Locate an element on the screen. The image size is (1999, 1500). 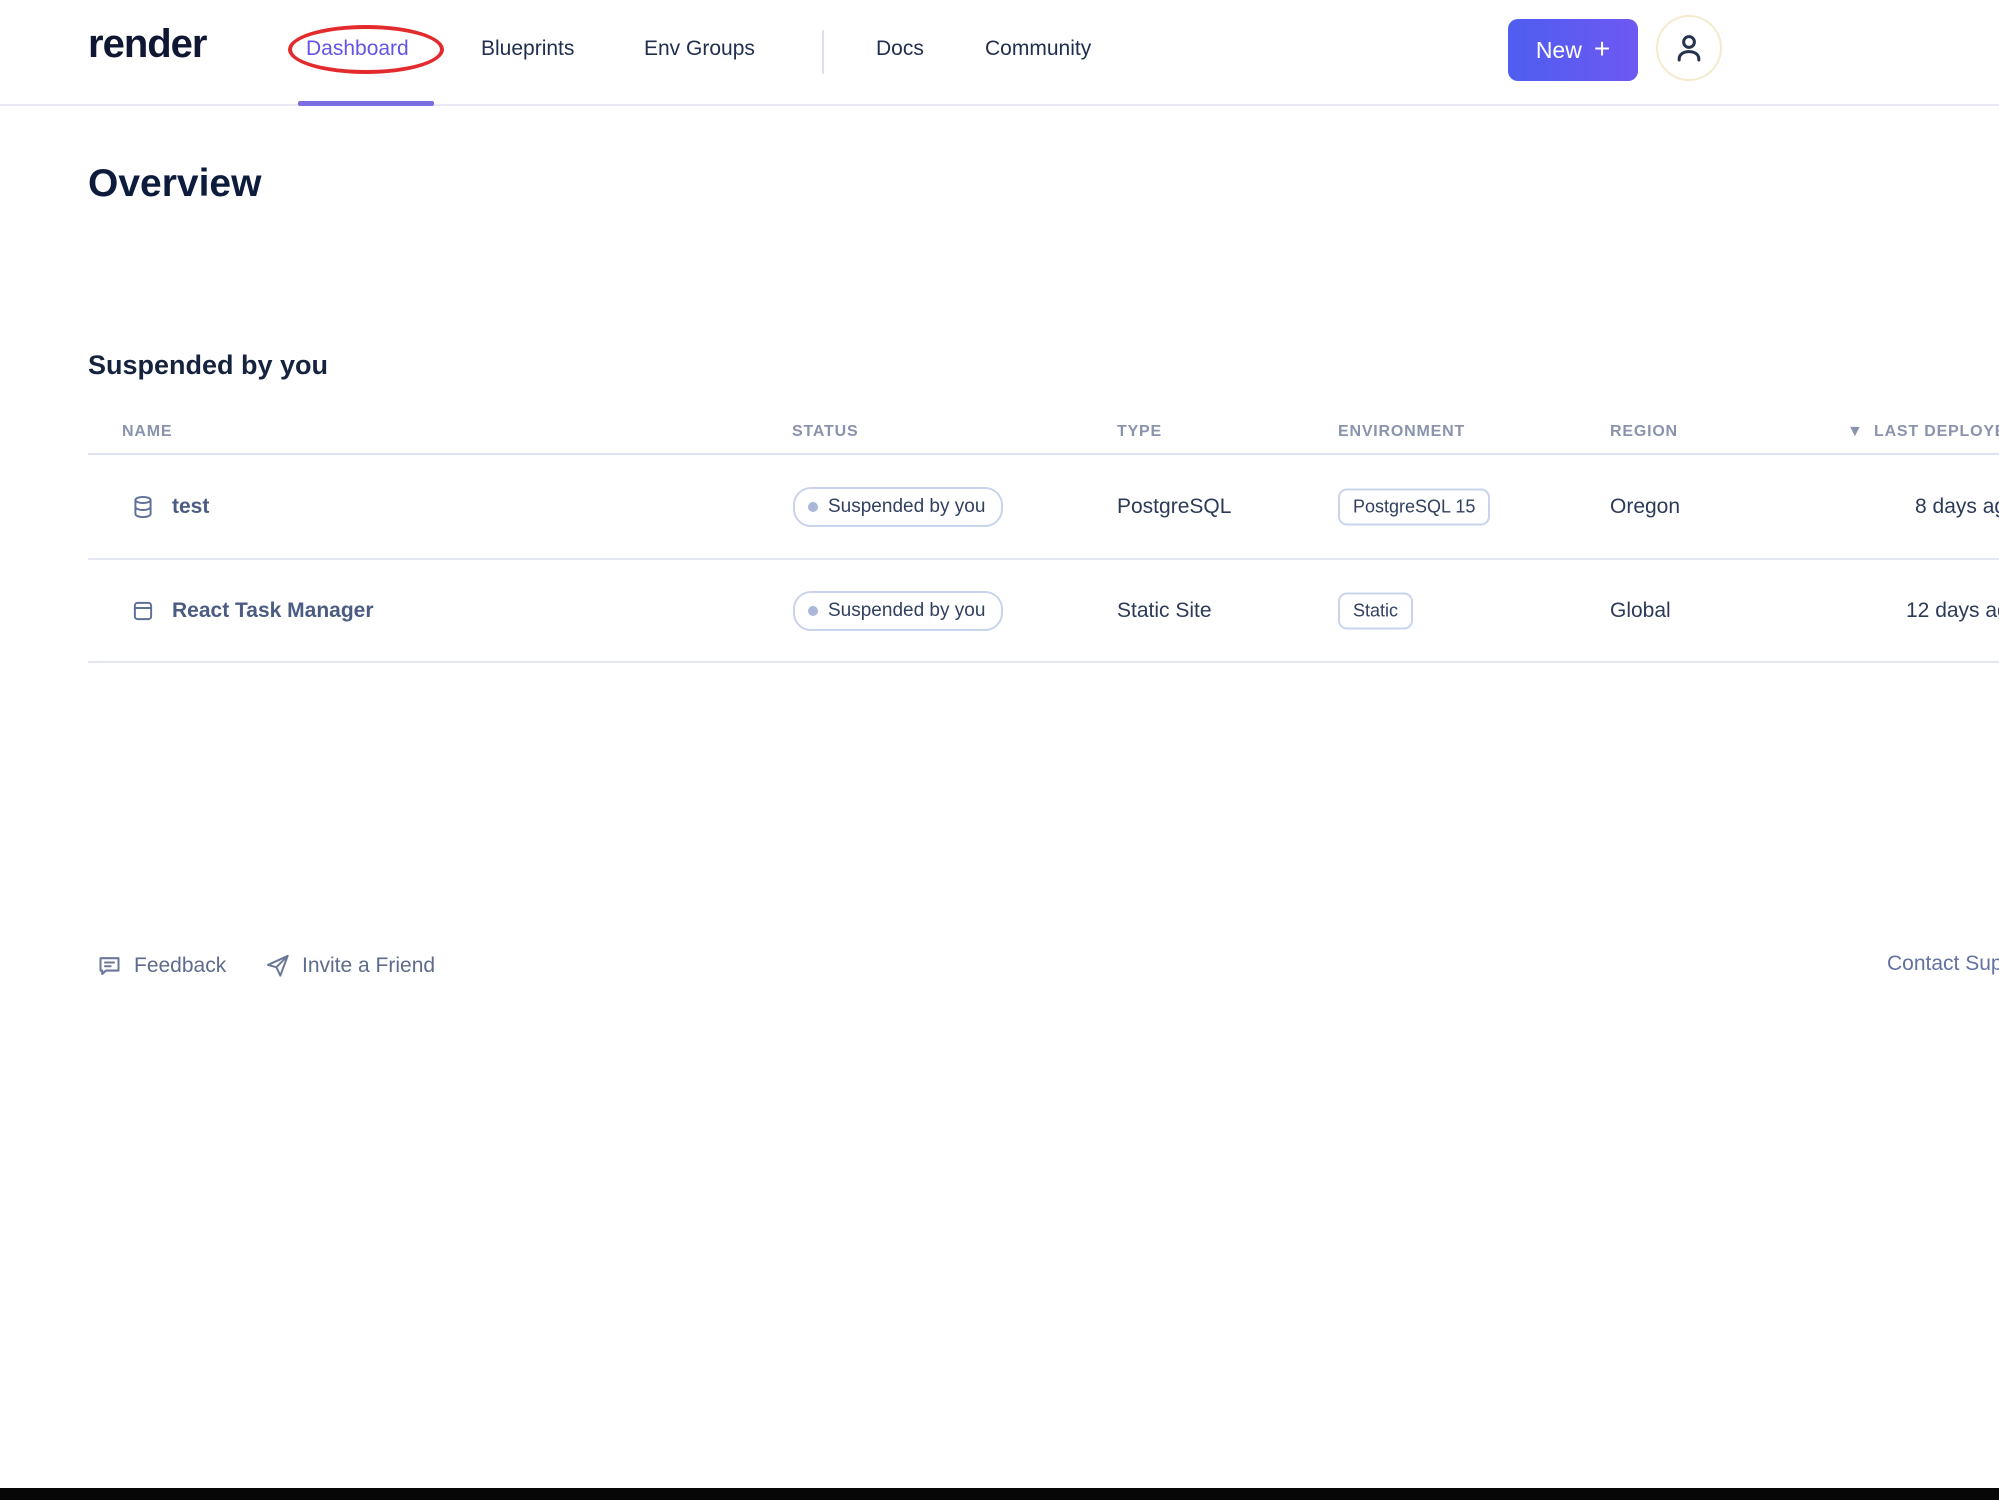
environment-badge: Static is located at coordinates (1376, 610).